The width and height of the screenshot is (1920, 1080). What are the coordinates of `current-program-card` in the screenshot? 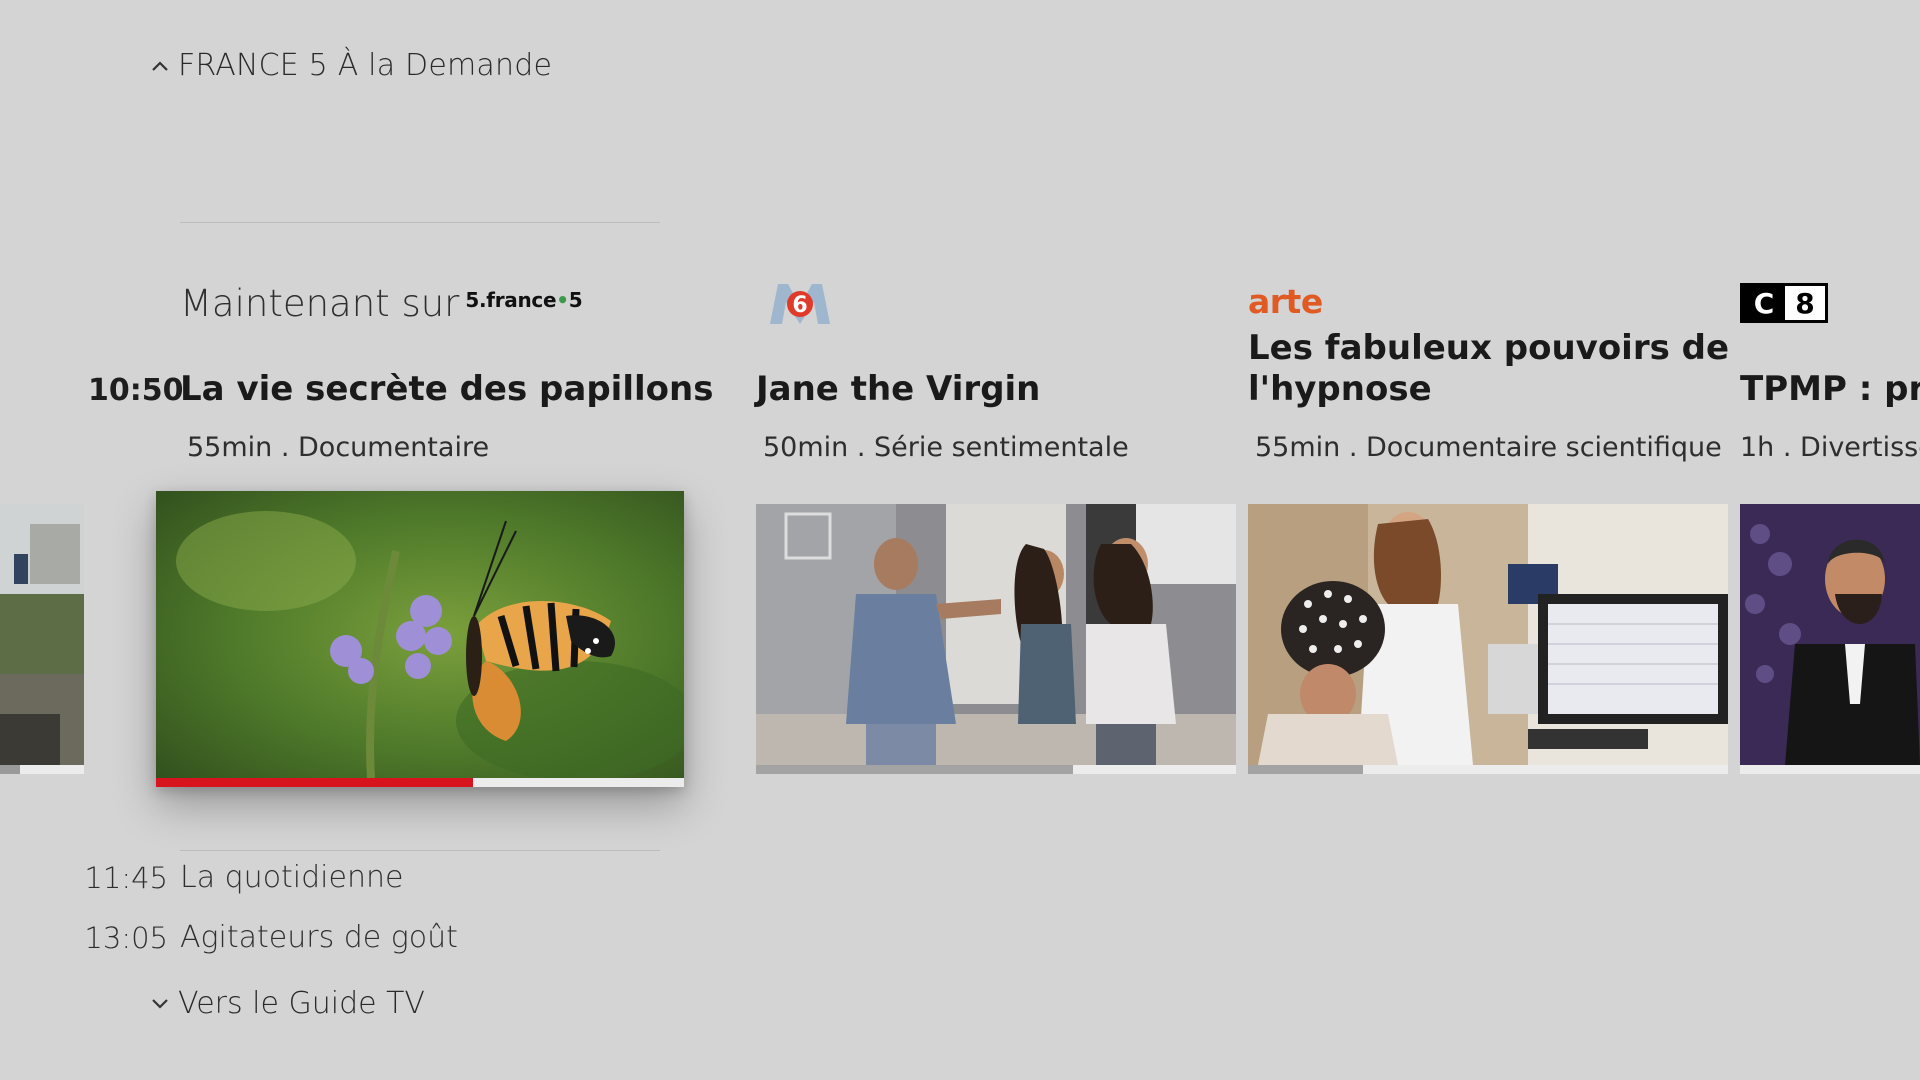 It's located at (420, 639).